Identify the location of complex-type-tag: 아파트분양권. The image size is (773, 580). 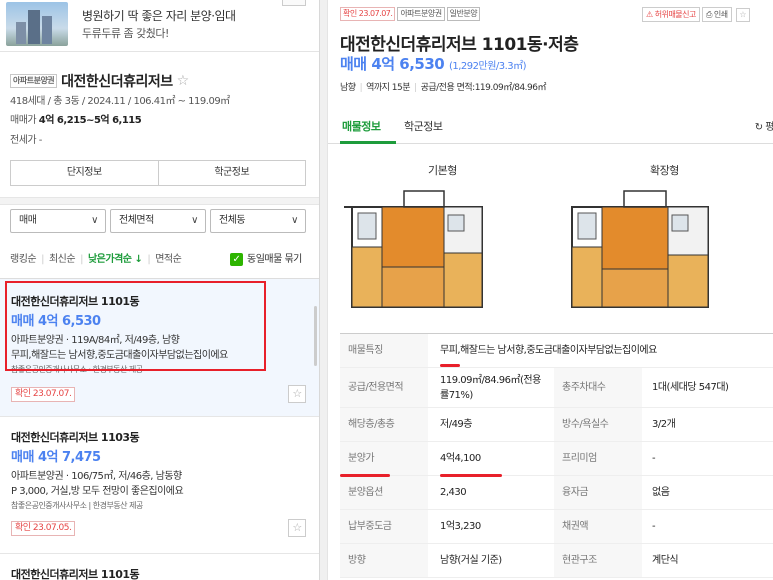
(34, 81).